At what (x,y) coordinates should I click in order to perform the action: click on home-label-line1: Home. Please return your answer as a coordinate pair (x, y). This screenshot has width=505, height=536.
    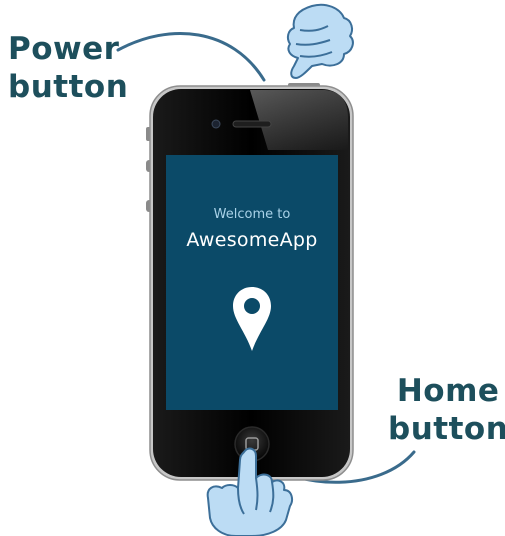
    Looking at the image, I should click on (448, 391).